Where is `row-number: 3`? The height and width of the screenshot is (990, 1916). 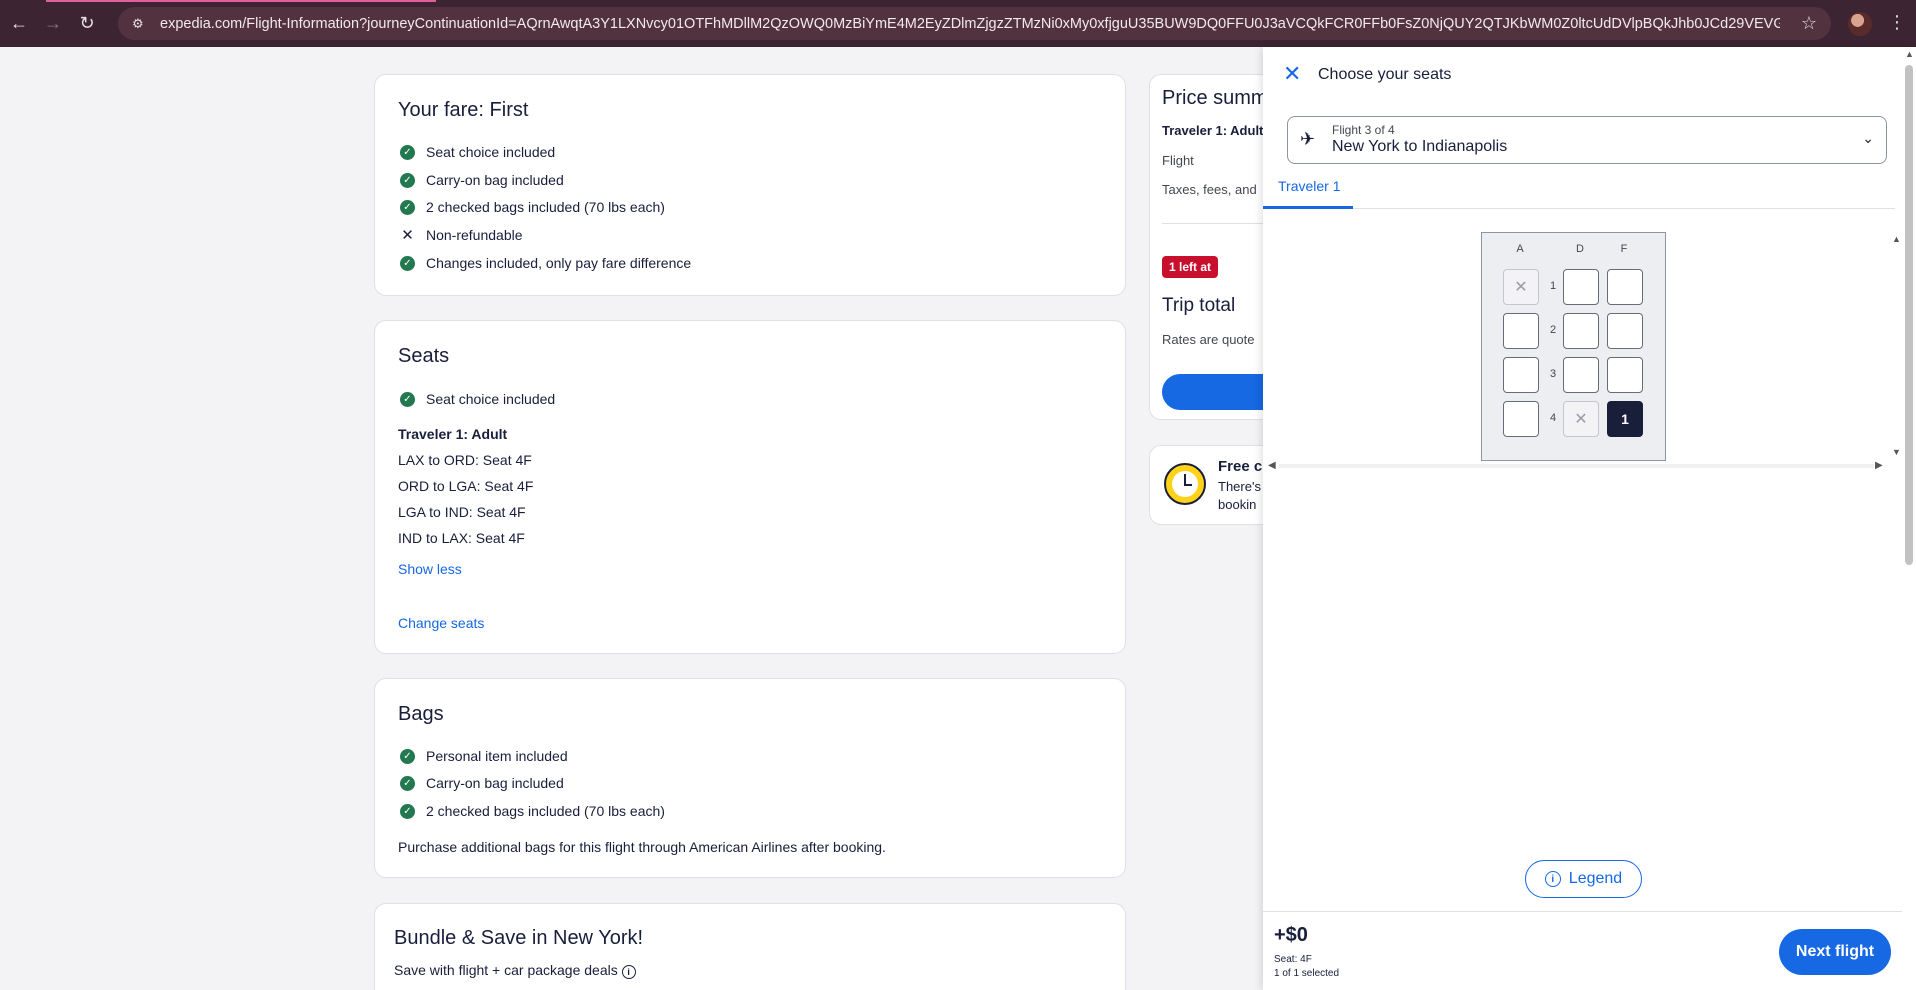
row-number: 3 is located at coordinates (1553, 374).